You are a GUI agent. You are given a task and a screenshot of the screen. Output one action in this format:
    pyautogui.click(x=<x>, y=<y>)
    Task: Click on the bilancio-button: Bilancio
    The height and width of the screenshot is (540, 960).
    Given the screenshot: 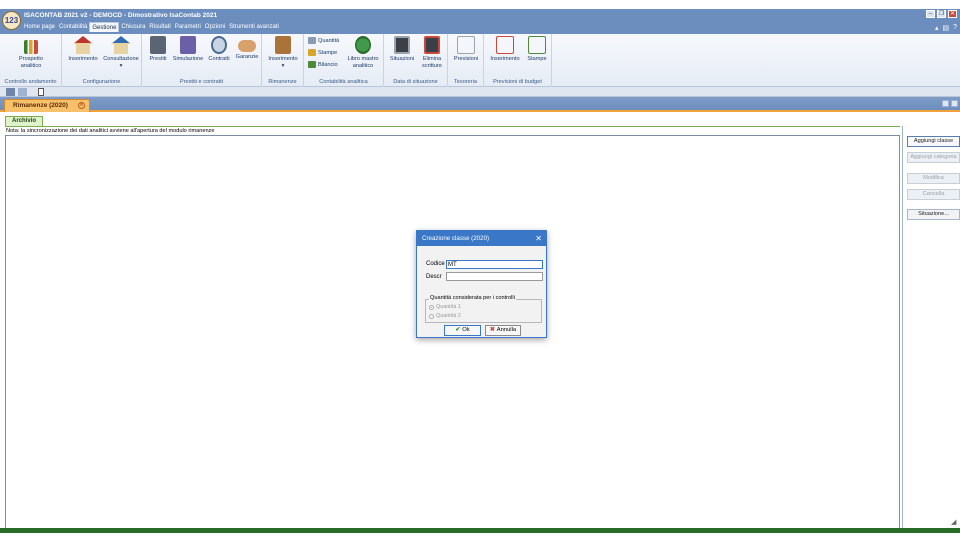 What is the action you would take?
    pyautogui.click(x=323, y=64)
    